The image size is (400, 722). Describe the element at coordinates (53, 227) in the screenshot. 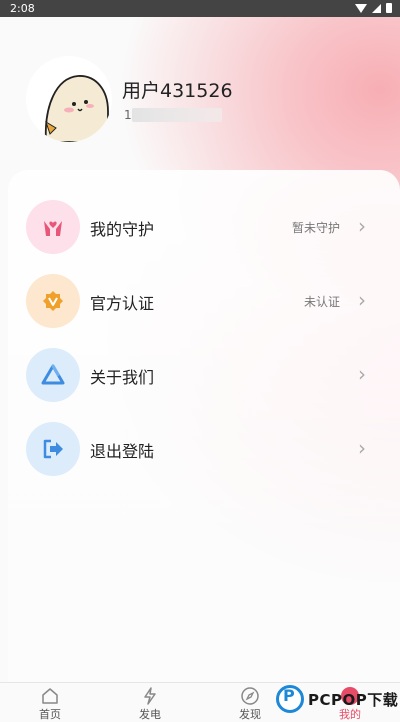

I see `guard-icon` at that location.